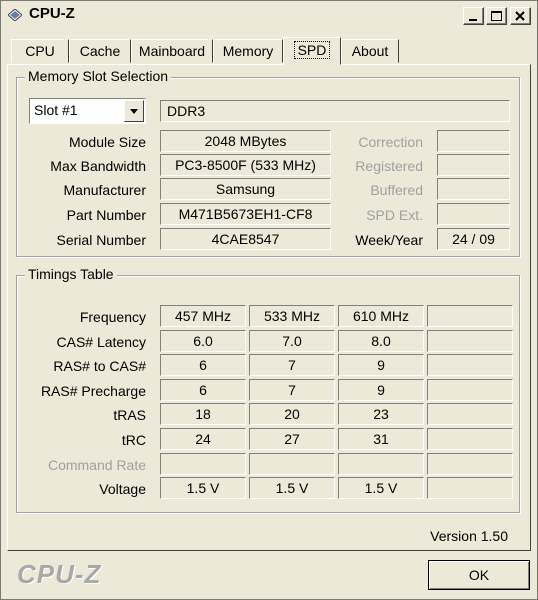  What do you see at coordinates (71, 274) in the screenshot?
I see `group-title: Timings Table` at bounding box center [71, 274].